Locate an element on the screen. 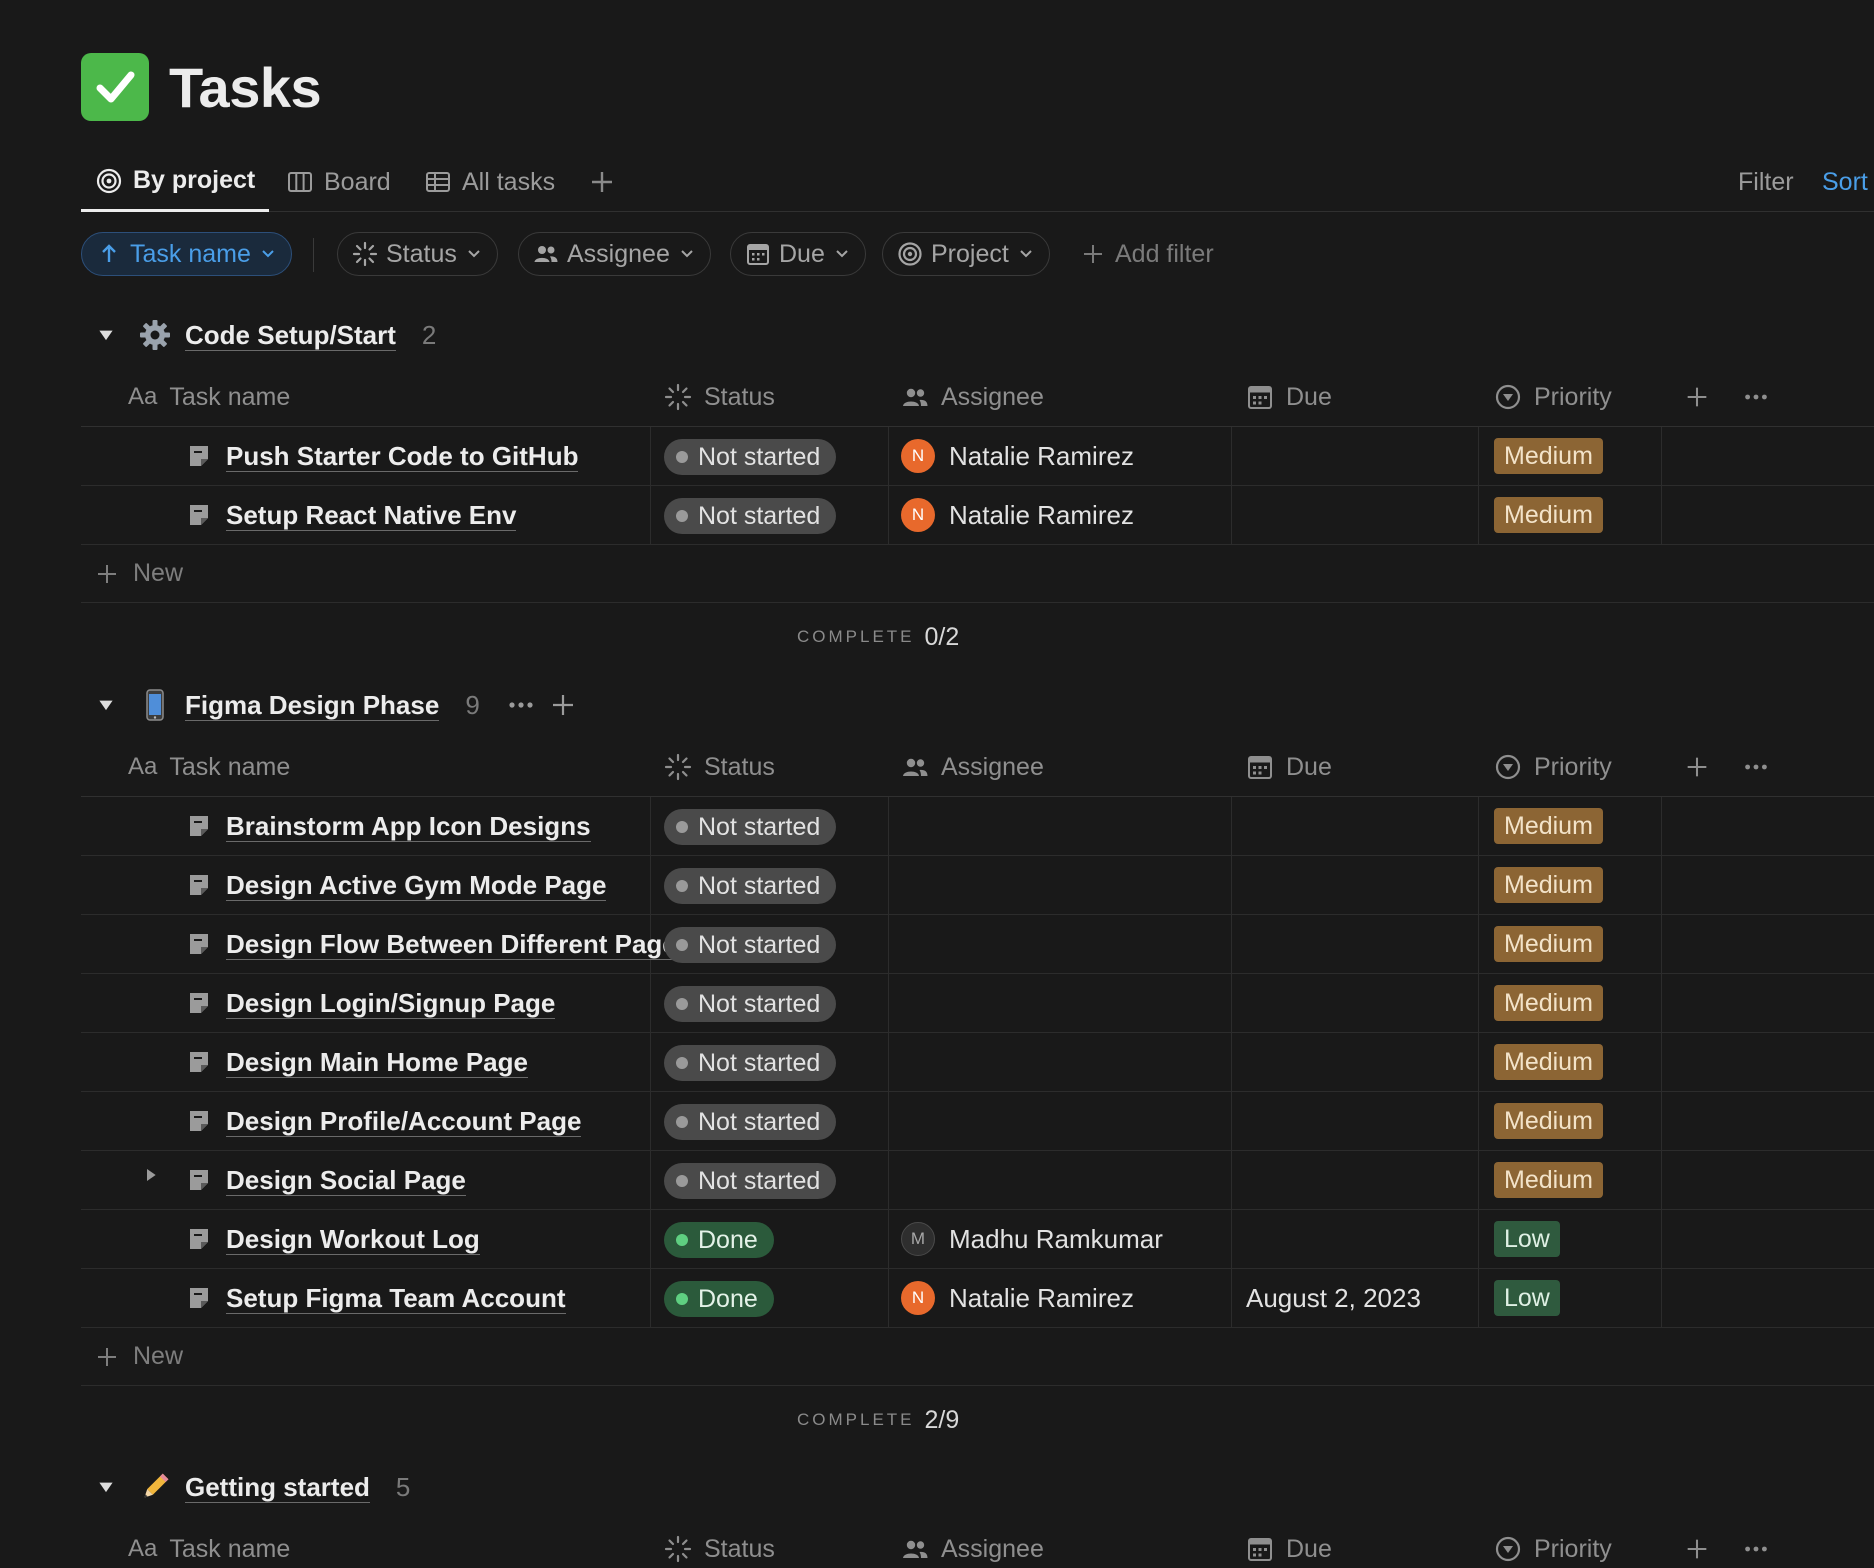 Image resolution: width=1874 pixels, height=1568 pixels. task-name-cell: Brainstorm App Icon Designs is located at coordinates (388, 826).